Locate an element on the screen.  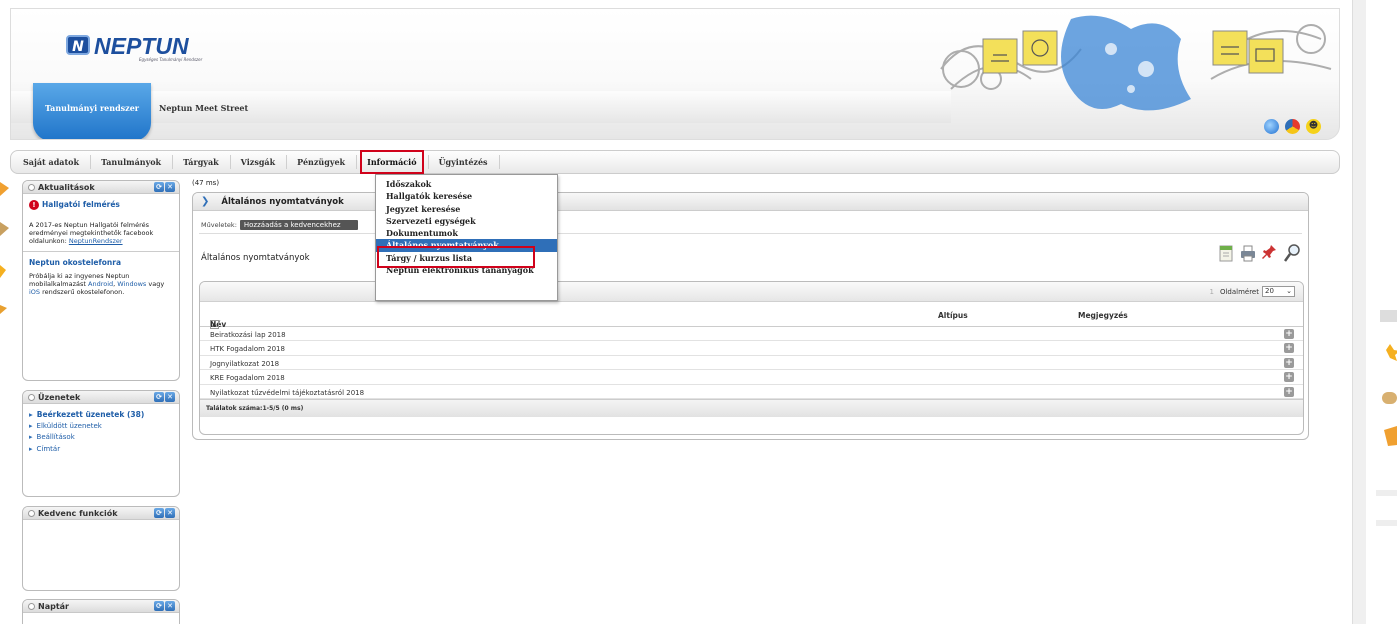
globe-icon is located at coordinates (1271, 126).